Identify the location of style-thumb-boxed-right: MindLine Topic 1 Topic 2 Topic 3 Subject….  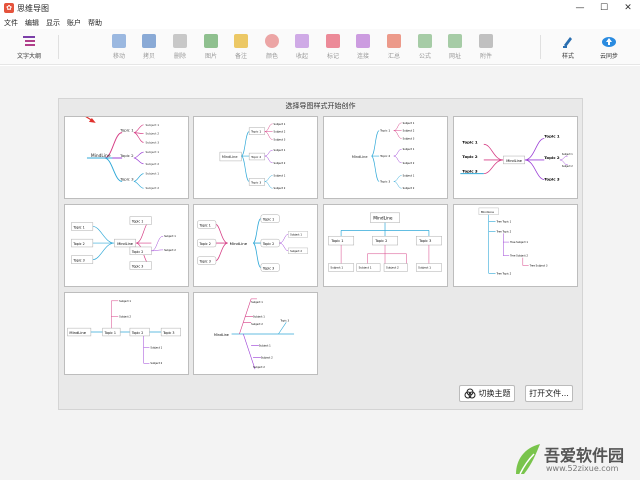
(255, 157).